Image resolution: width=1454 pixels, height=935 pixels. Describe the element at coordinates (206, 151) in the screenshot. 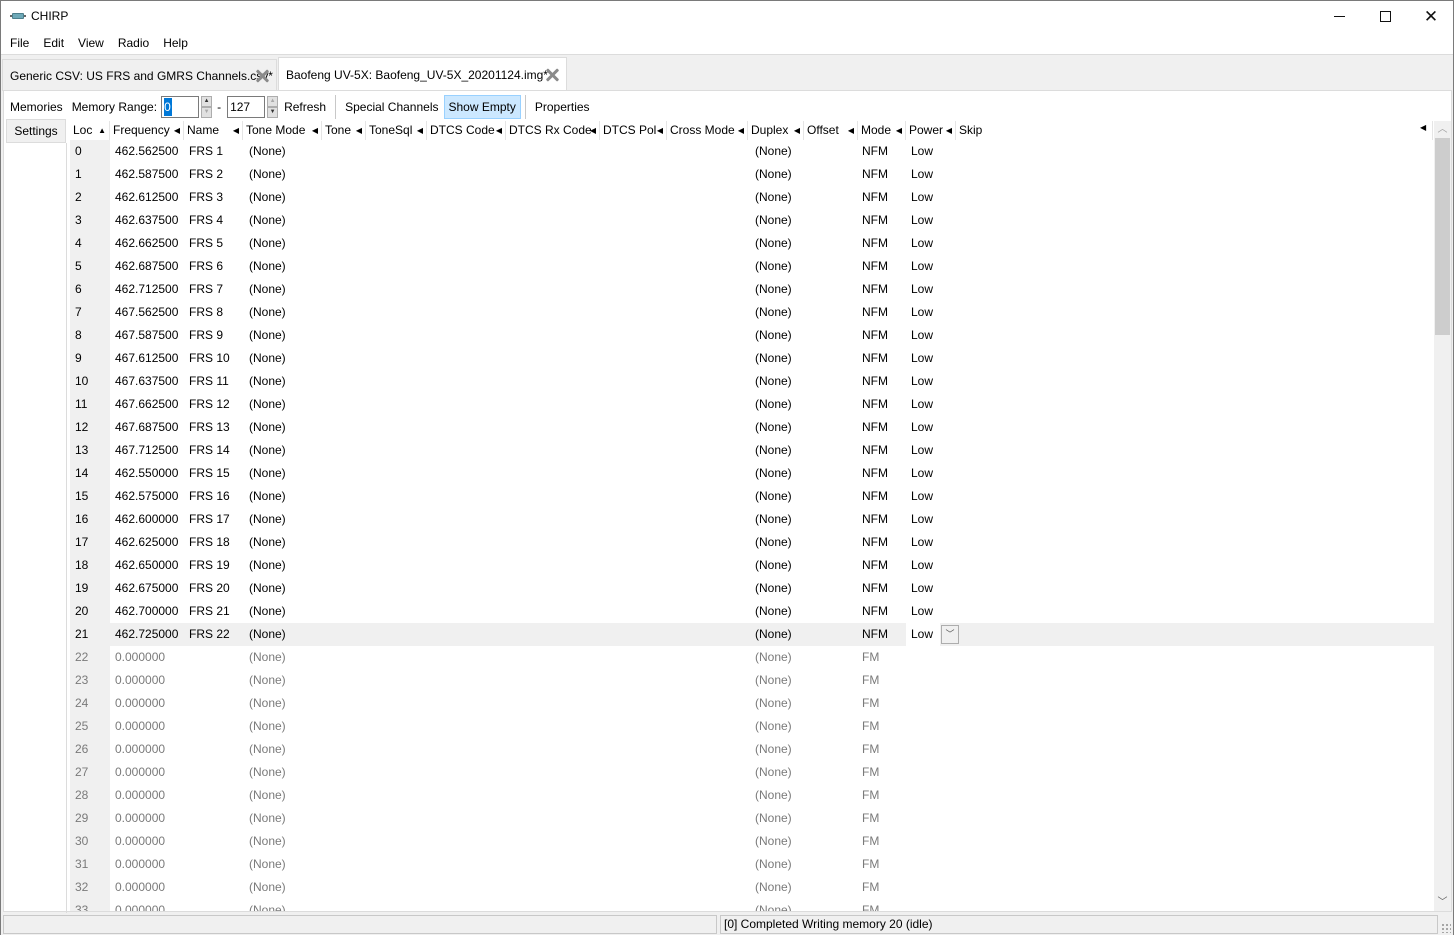

I see `cell-name: FRS 1` at that location.